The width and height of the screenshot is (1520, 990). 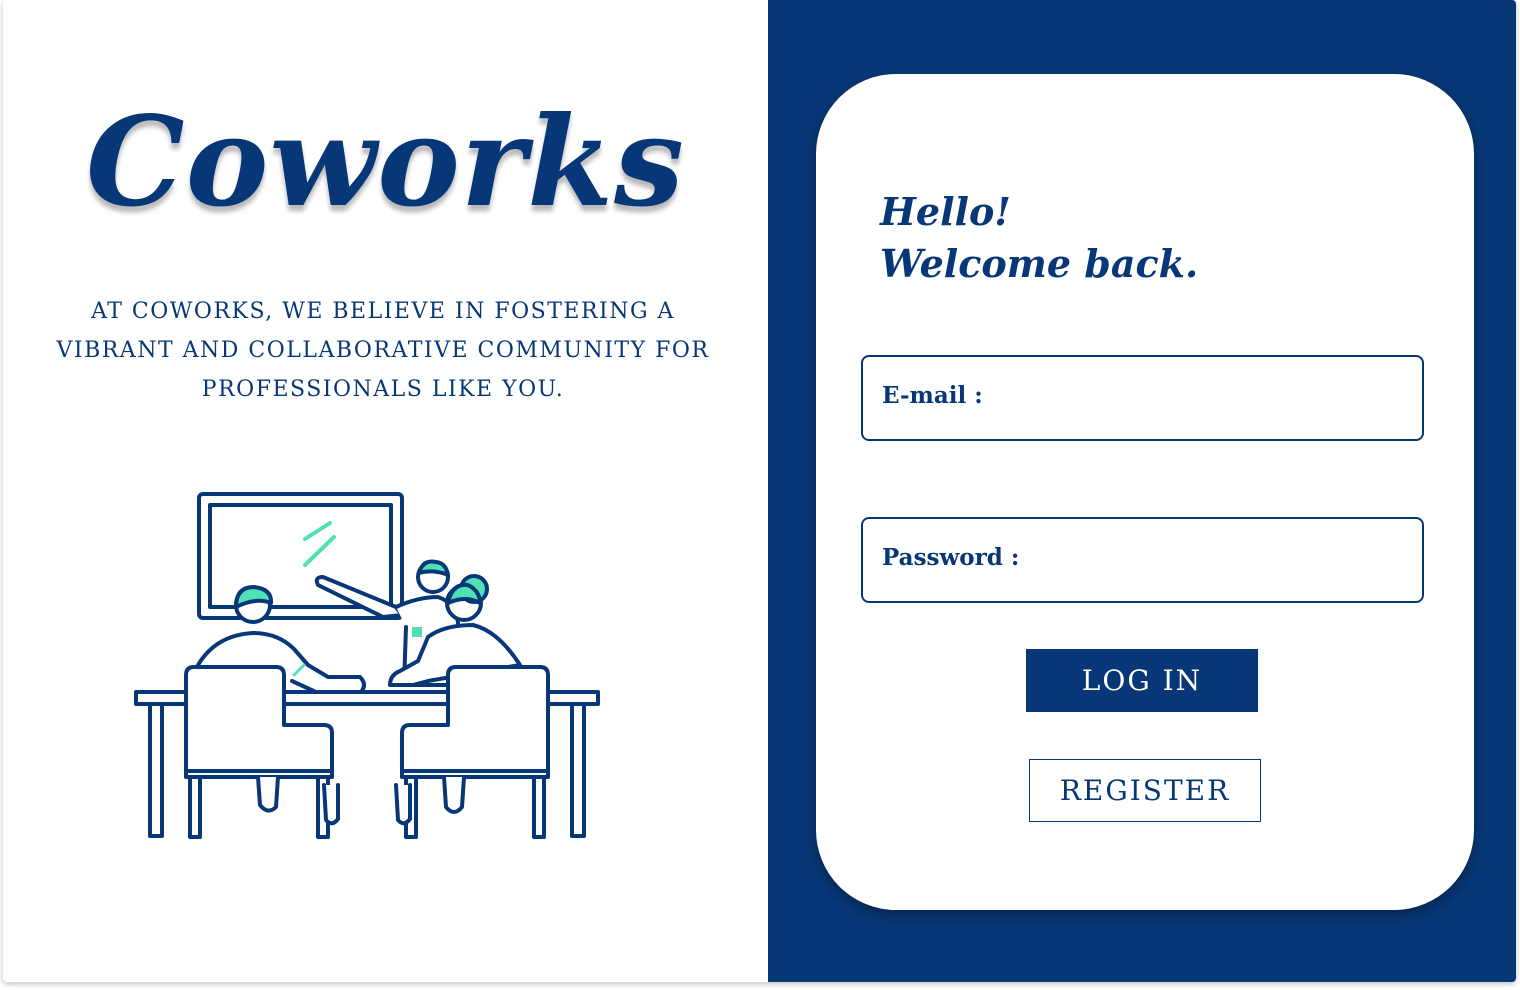 I want to click on email-label: E-mail :, so click(x=932, y=395).